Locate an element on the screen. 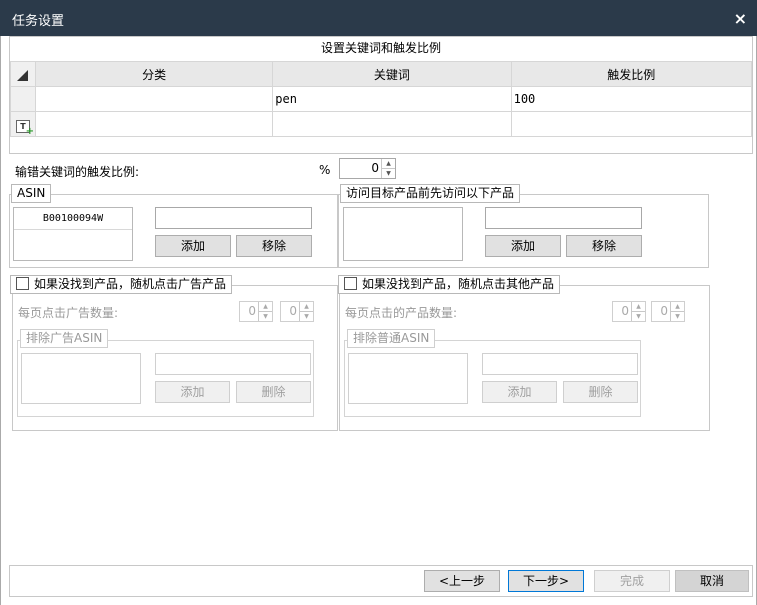 This screenshot has width=757, height=605. other-max-stepper: 0 ▲ ▼ is located at coordinates (668, 311).